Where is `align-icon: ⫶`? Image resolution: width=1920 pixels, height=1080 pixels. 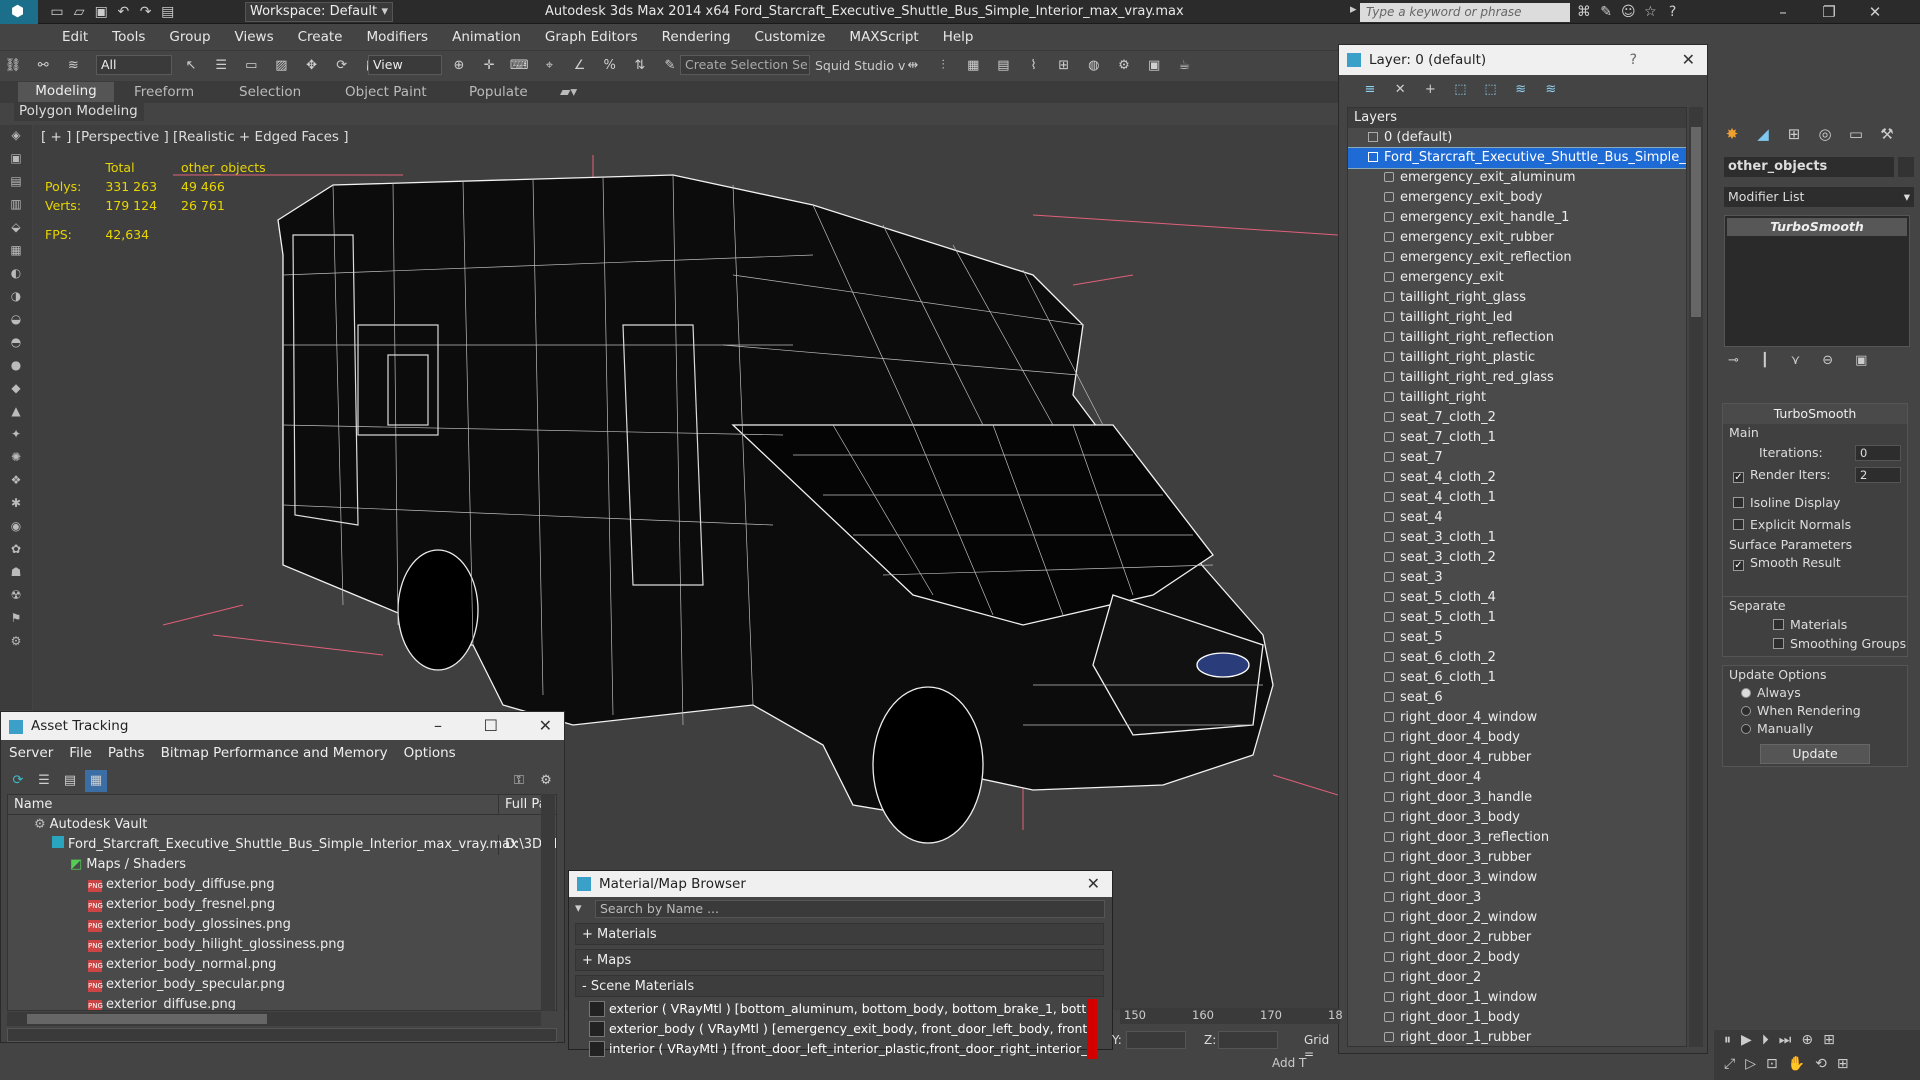 align-icon: ⫶ is located at coordinates (943, 66).